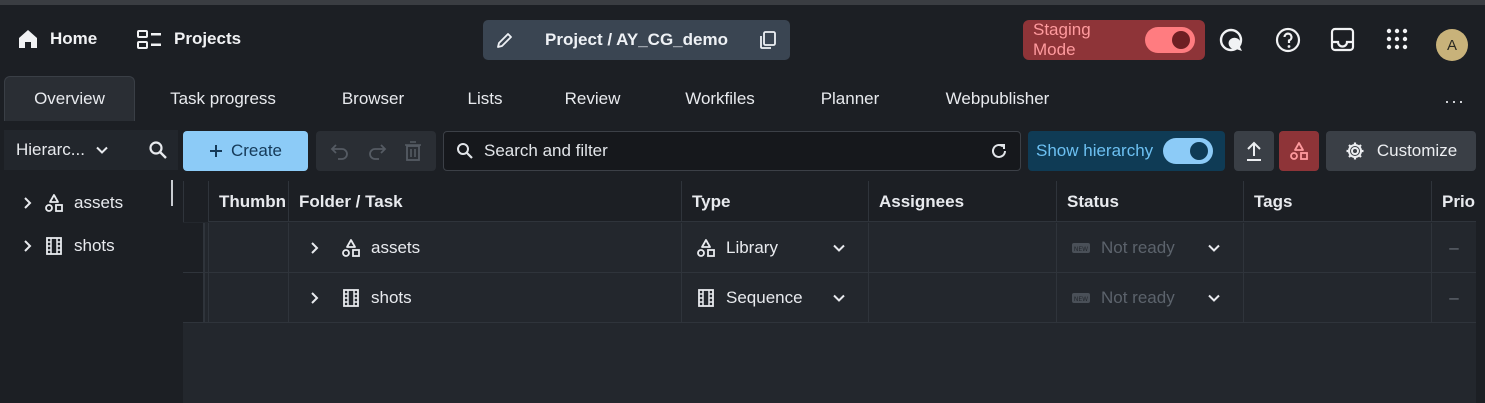 The width and height of the screenshot is (1485, 403). I want to click on home-label: Home, so click(74, 38).